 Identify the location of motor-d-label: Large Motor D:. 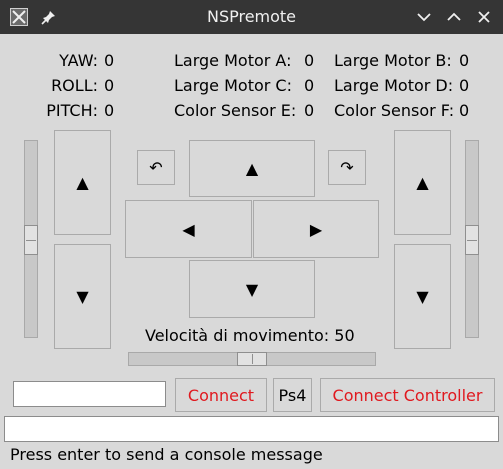
(394, 85).